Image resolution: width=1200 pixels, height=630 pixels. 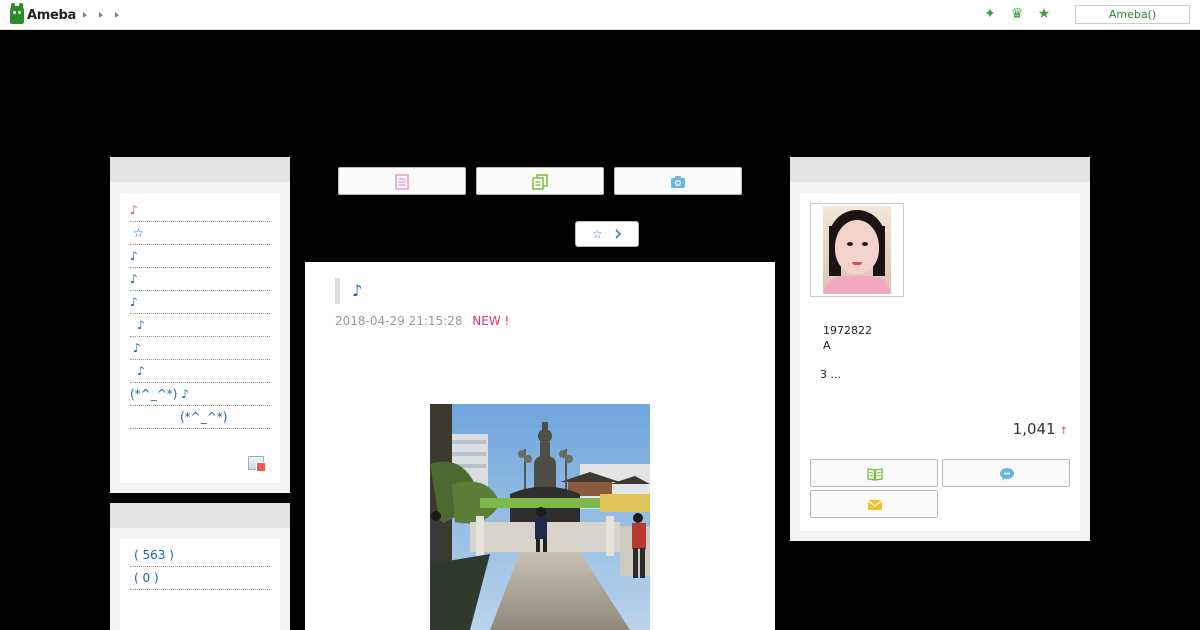 I want to click on mail-icon, so click(x=875, y=505).